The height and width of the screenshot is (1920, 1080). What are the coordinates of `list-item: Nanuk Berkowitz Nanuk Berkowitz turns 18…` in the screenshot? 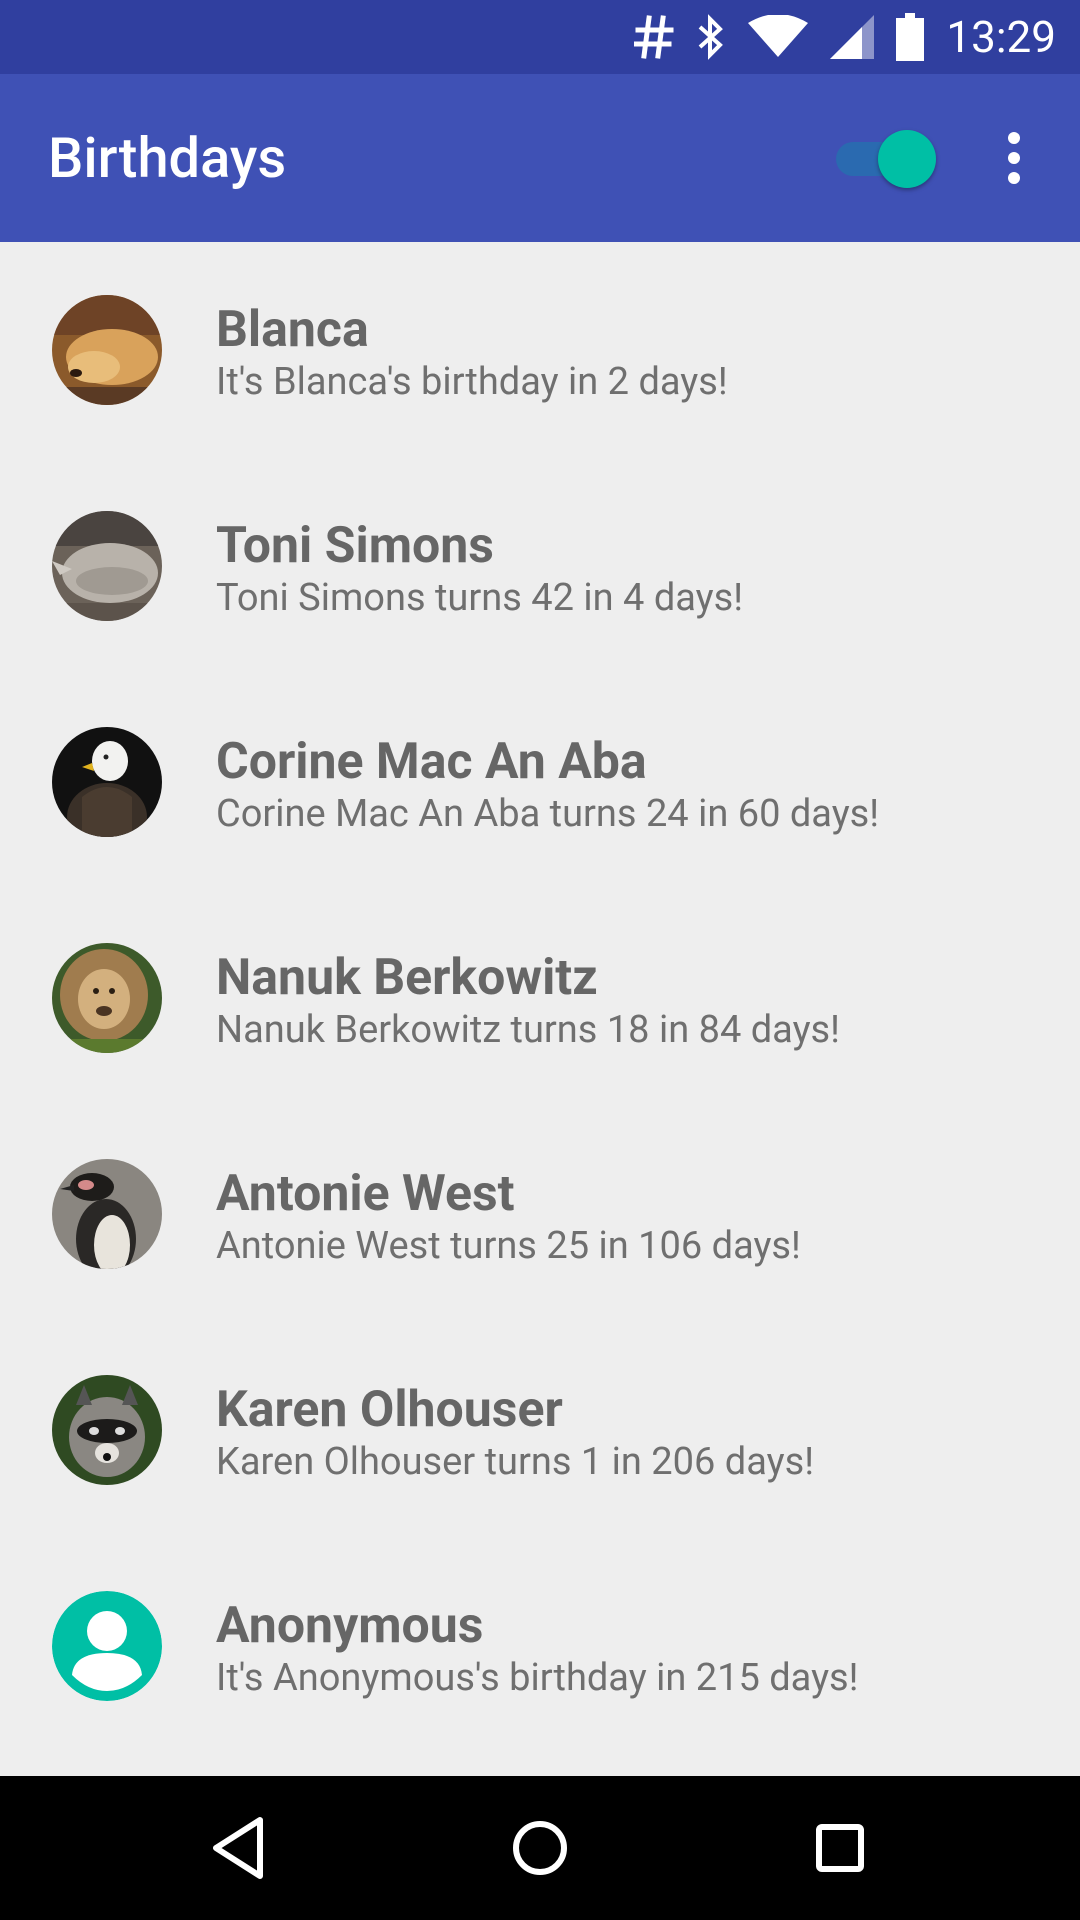 It's located at (540, 998).